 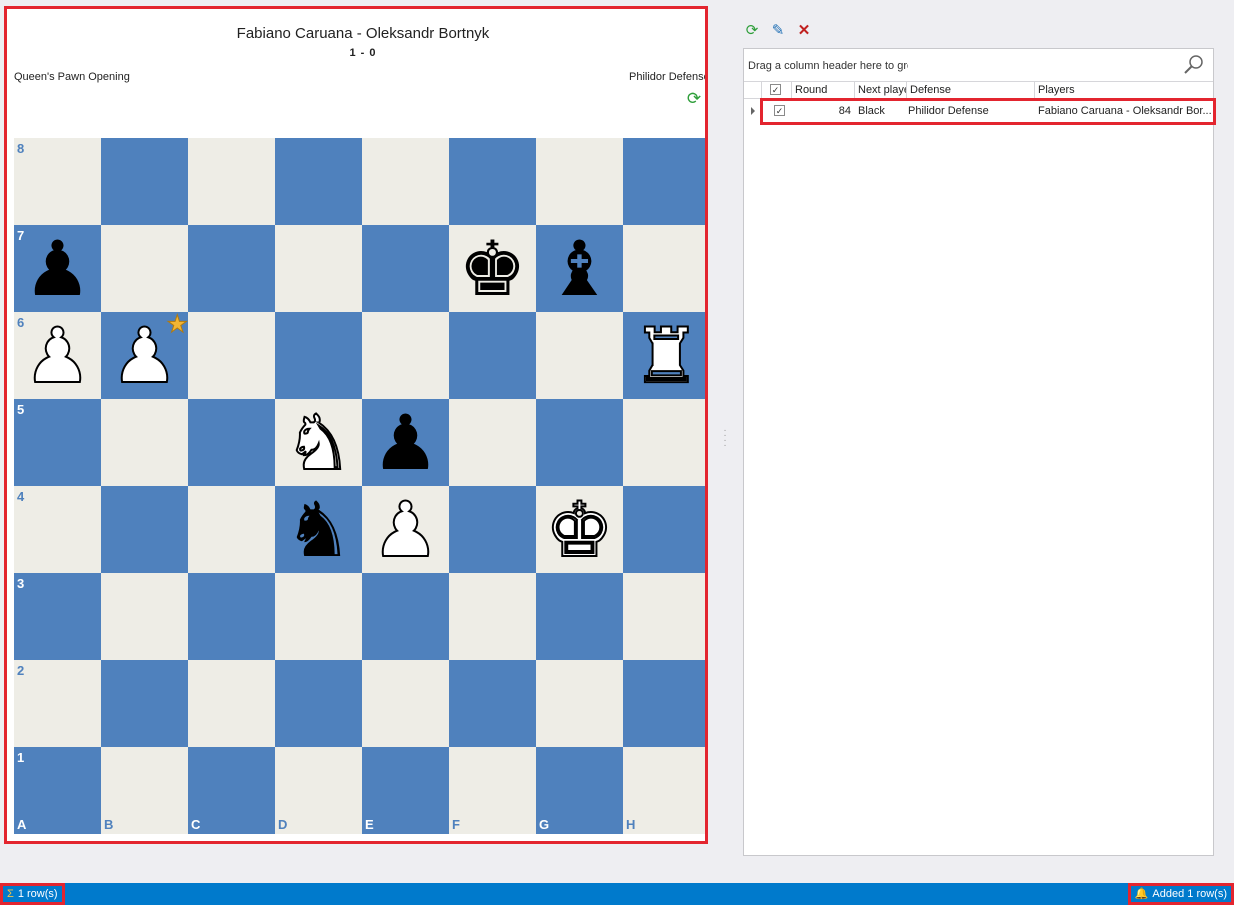 What do you see at coordinates (231, 442) in the screenshot?
I see `square-c5` at bounding box center [231, 442].